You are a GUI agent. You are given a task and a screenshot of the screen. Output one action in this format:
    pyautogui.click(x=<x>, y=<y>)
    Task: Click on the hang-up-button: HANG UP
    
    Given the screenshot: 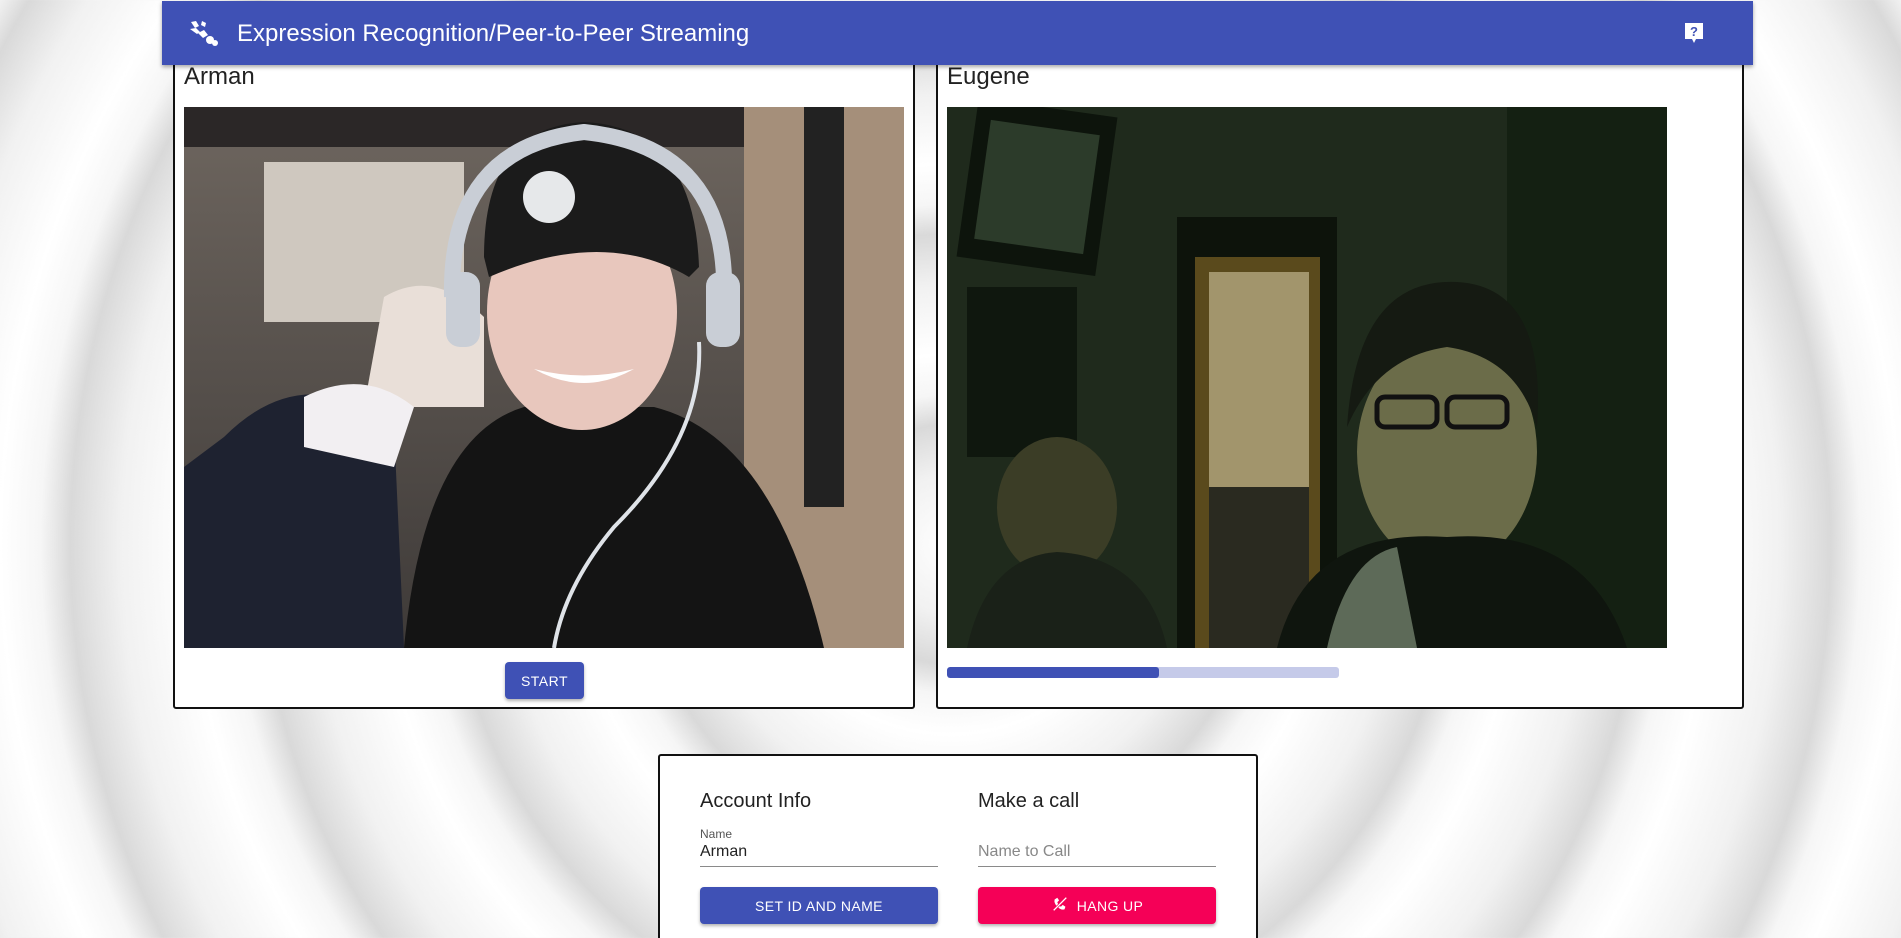 What is the action you would take?
    pyautogui.click(x=1097, y=905)
    